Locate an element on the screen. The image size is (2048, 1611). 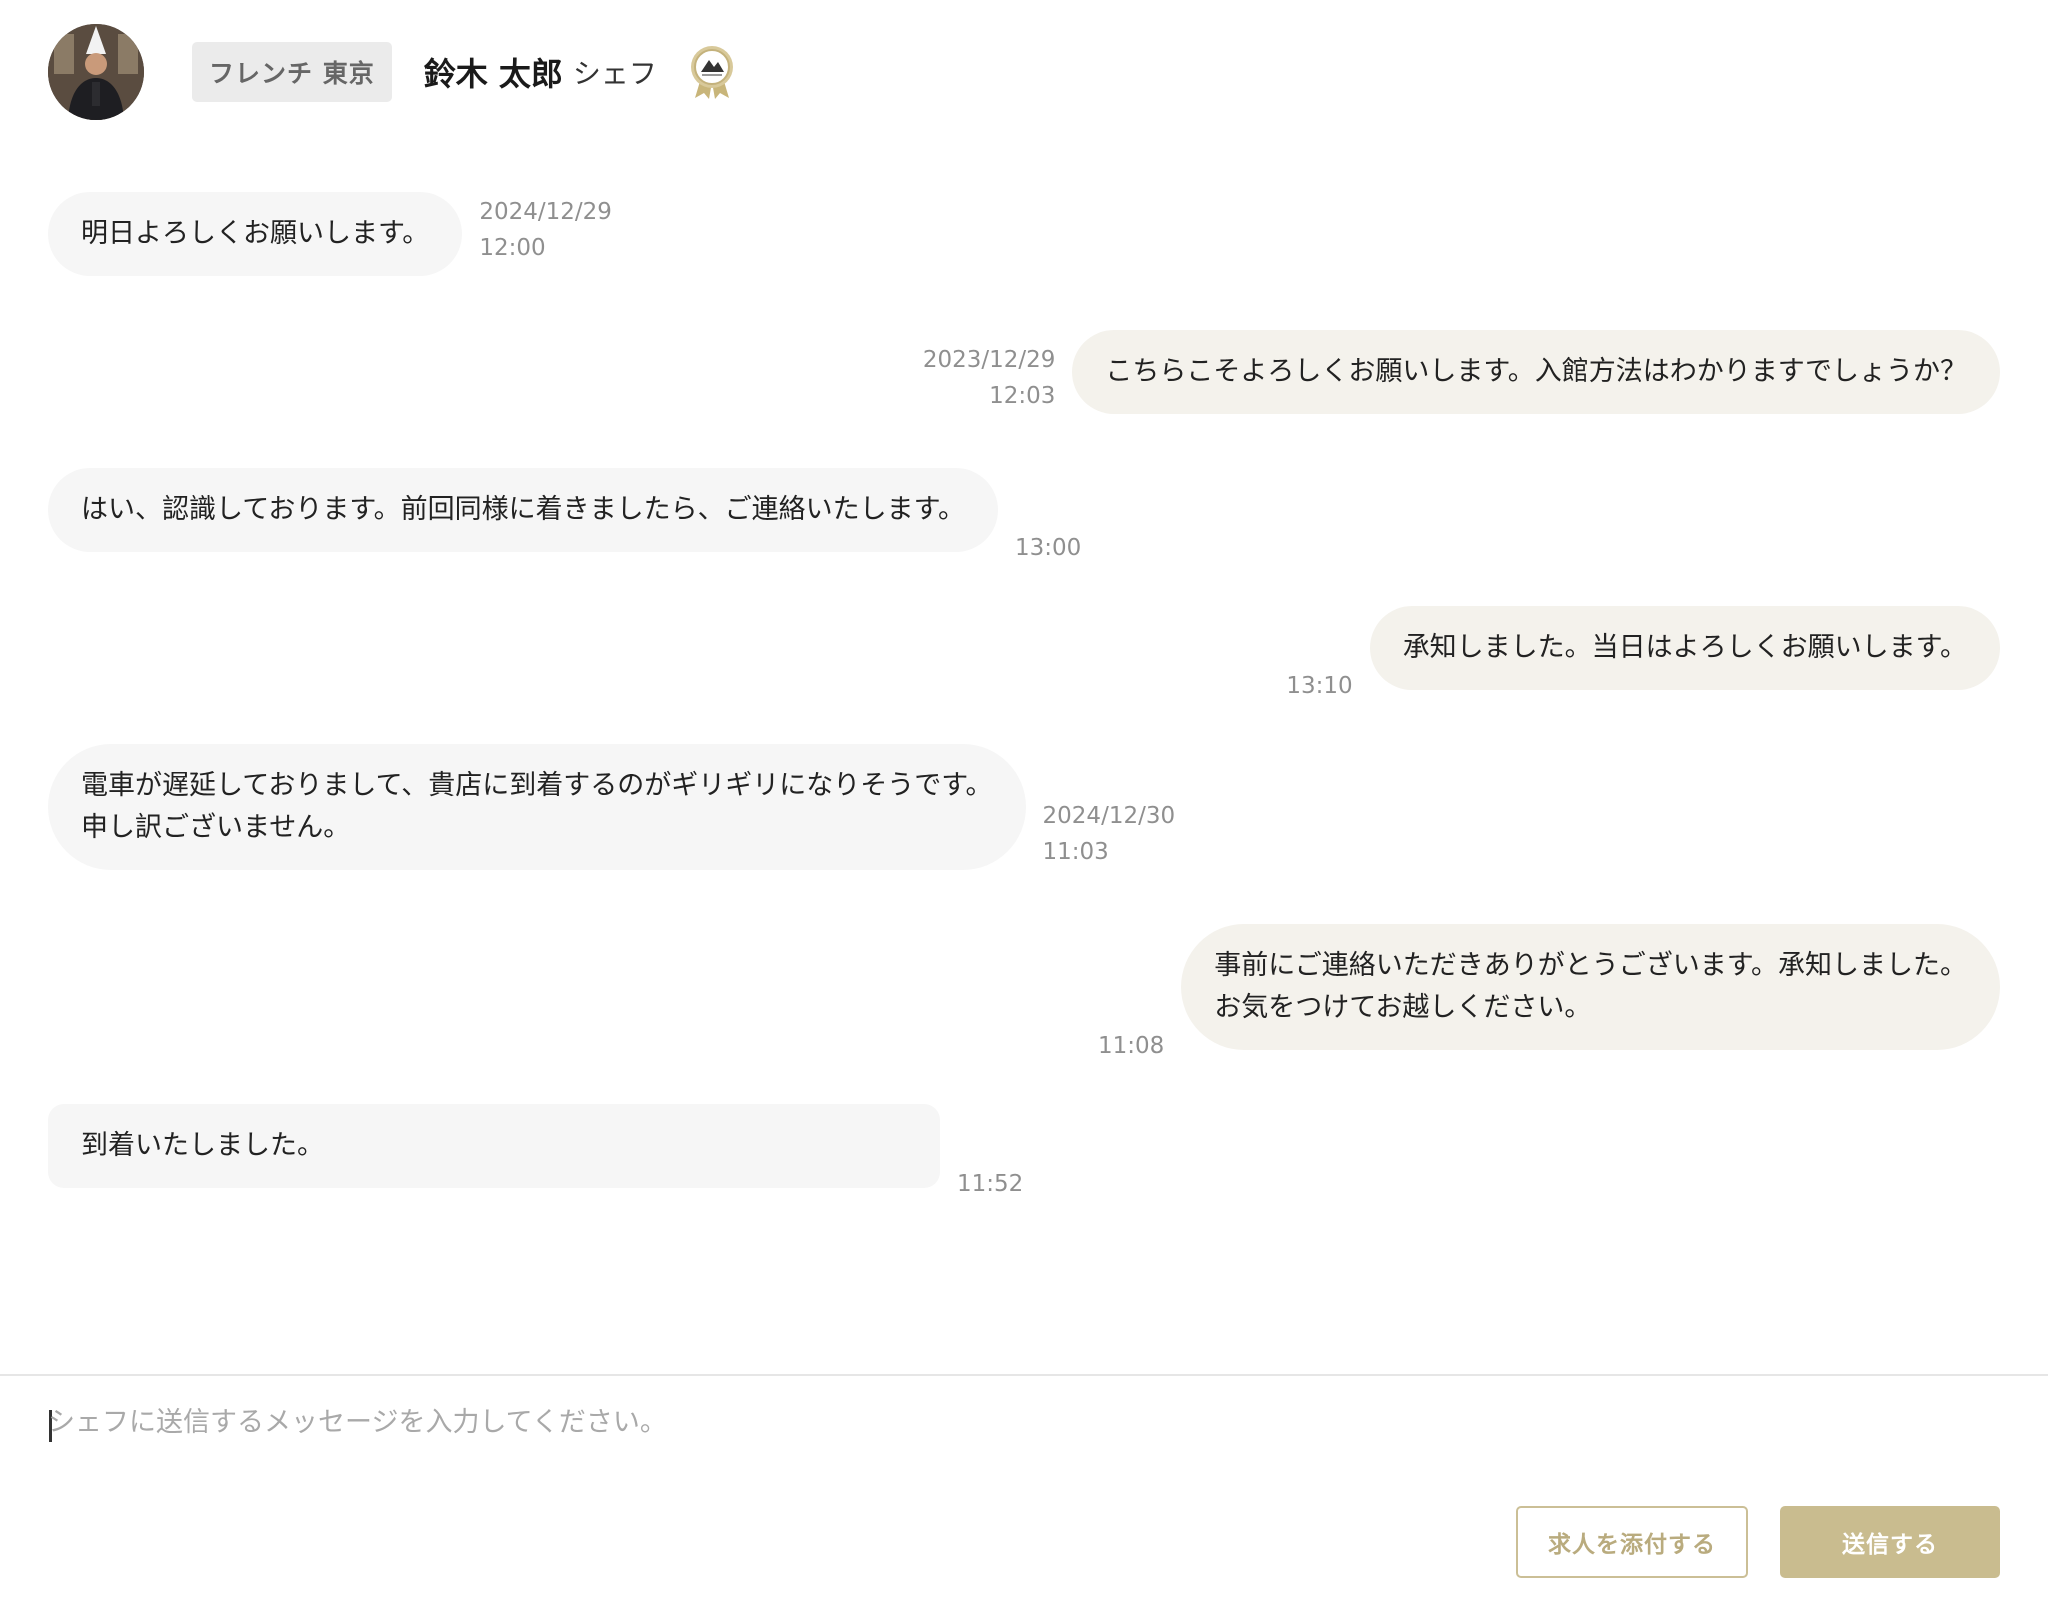
message-input is located at coordinates (1023, 1460).